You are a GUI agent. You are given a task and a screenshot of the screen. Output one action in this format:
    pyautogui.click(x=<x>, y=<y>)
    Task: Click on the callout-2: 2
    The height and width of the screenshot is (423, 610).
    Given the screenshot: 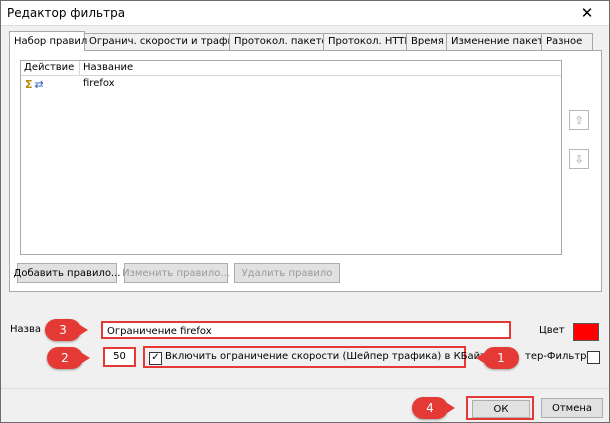 What is the action you would take?
    pyautogui.click(x=68, y=358)
    